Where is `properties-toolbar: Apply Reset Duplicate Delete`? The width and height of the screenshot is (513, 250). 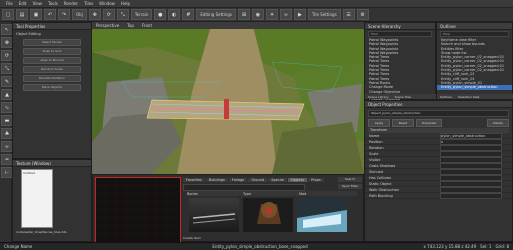
properties-toolbar: Apply Reset Duplicate Delete is located at coordinates (438, 122).